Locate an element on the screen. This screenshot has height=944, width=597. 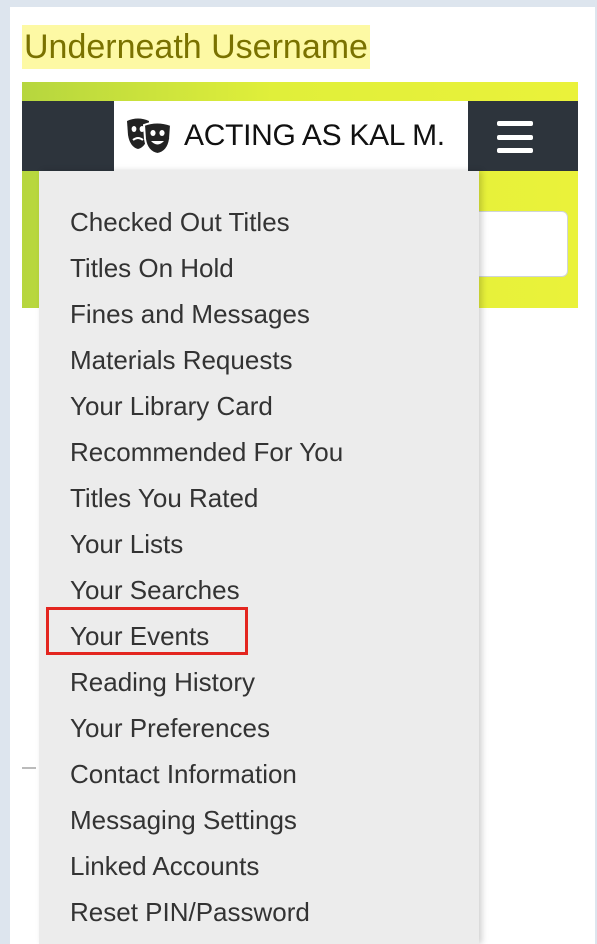
annotation-caption: Underneath Username is located at coordinates (196, 47).